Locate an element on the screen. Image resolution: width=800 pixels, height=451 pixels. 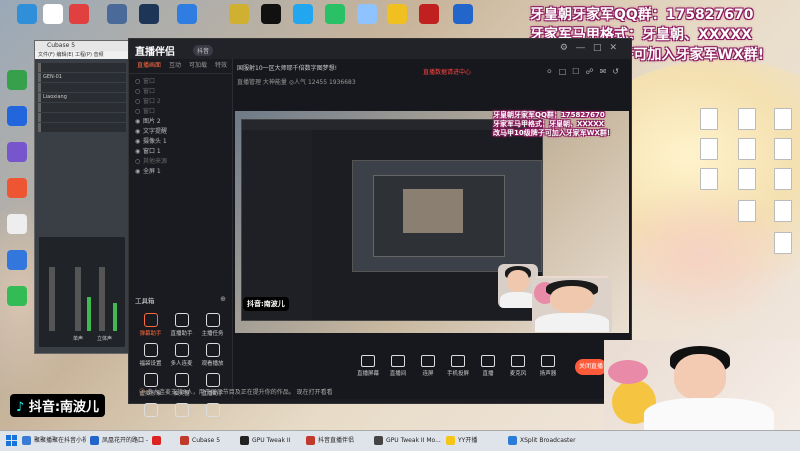
top-toolbar-icons: ⚪□☐☍✉↺ is located at coordinates (585, 71).